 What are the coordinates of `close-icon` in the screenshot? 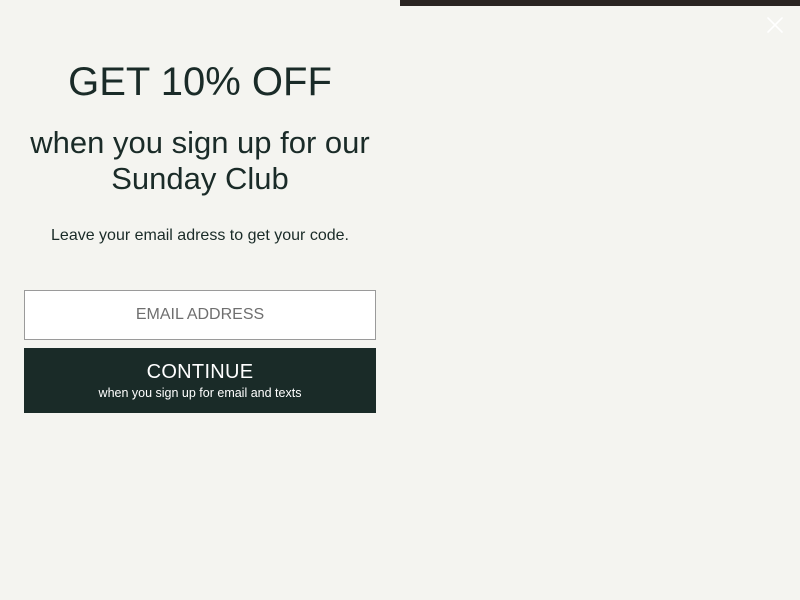 It's located at (775, 25).